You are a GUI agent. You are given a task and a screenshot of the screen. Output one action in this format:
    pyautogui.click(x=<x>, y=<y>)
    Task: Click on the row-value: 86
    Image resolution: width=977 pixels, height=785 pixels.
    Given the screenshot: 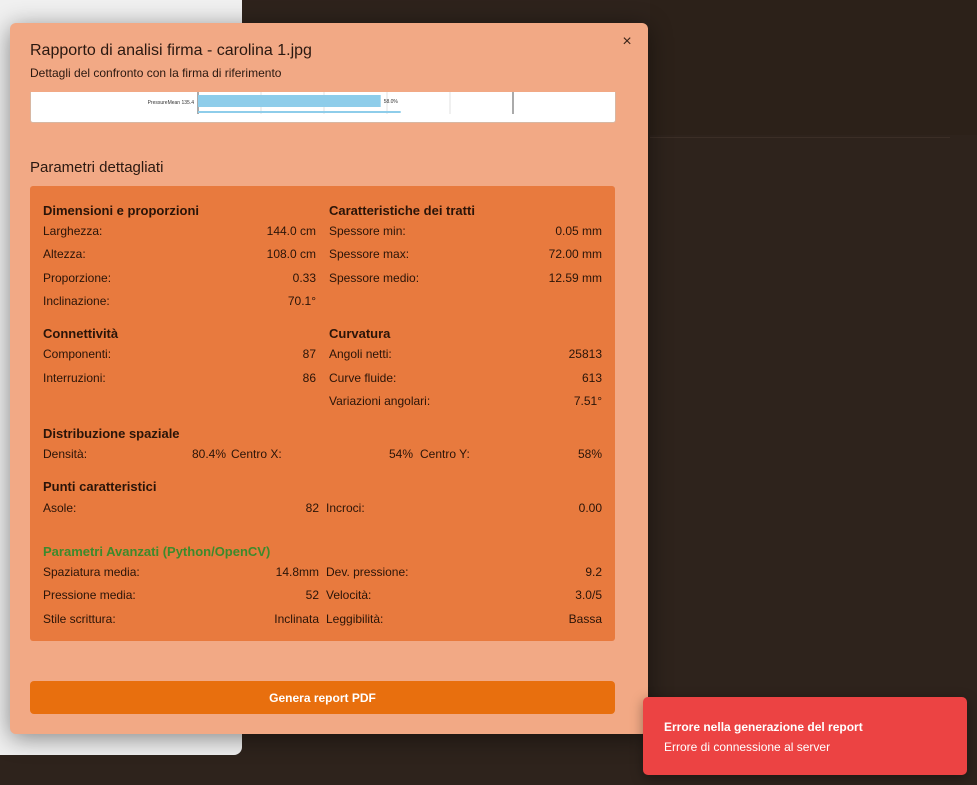 What is the action you would take?
    pyautogui.click(x=309, y=378)
    